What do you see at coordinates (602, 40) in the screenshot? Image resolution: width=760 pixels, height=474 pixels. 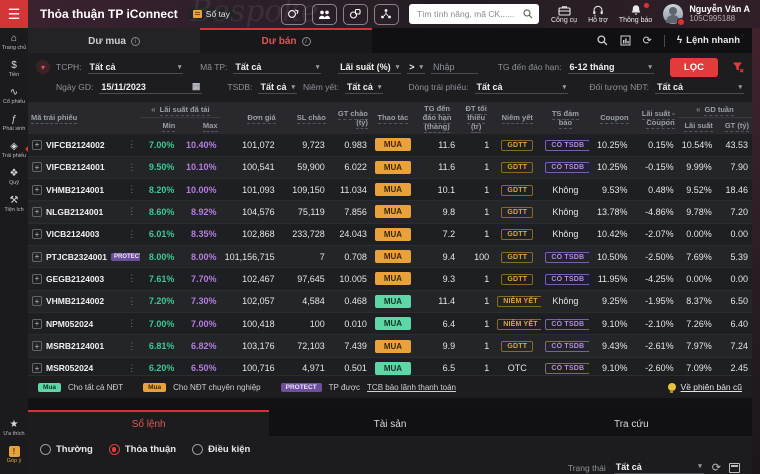 I see `table-search-icon` at bounding box center [602, 40].